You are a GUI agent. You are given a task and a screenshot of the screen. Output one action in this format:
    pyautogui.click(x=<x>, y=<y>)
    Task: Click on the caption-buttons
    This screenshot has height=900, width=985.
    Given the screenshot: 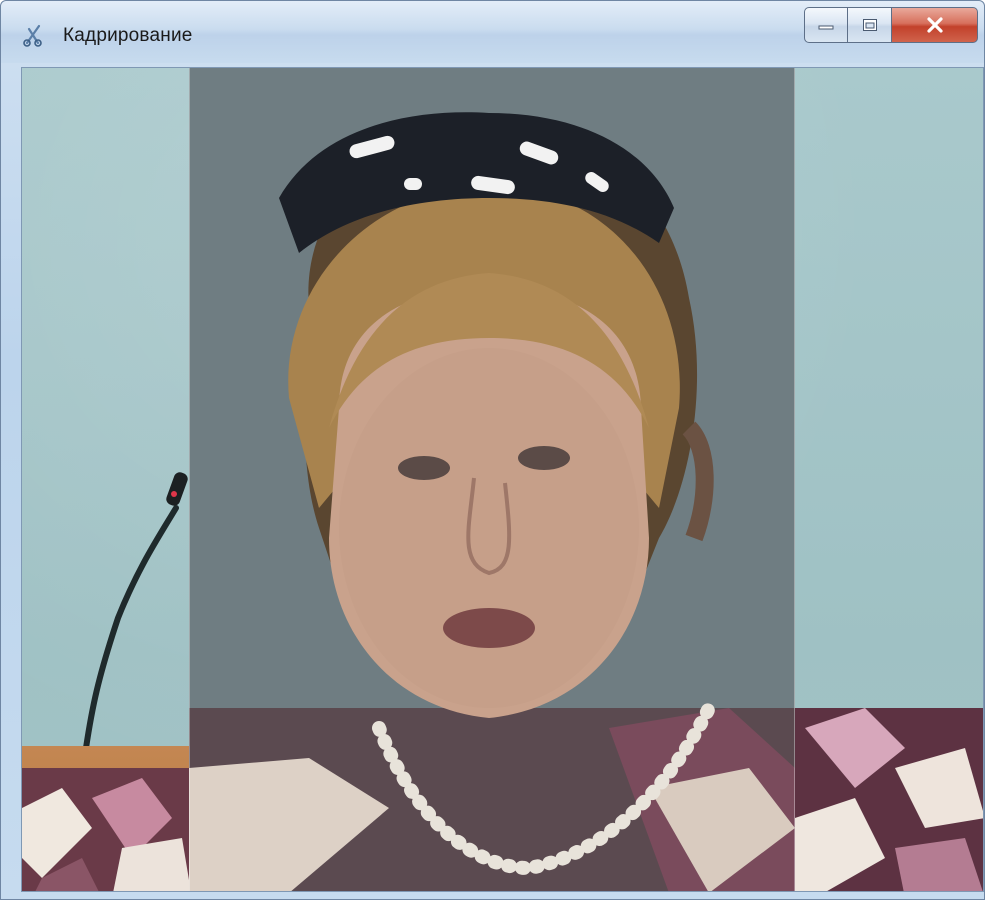 What is the action you would take?
    pyautogui.click(x=891, y=26)
    